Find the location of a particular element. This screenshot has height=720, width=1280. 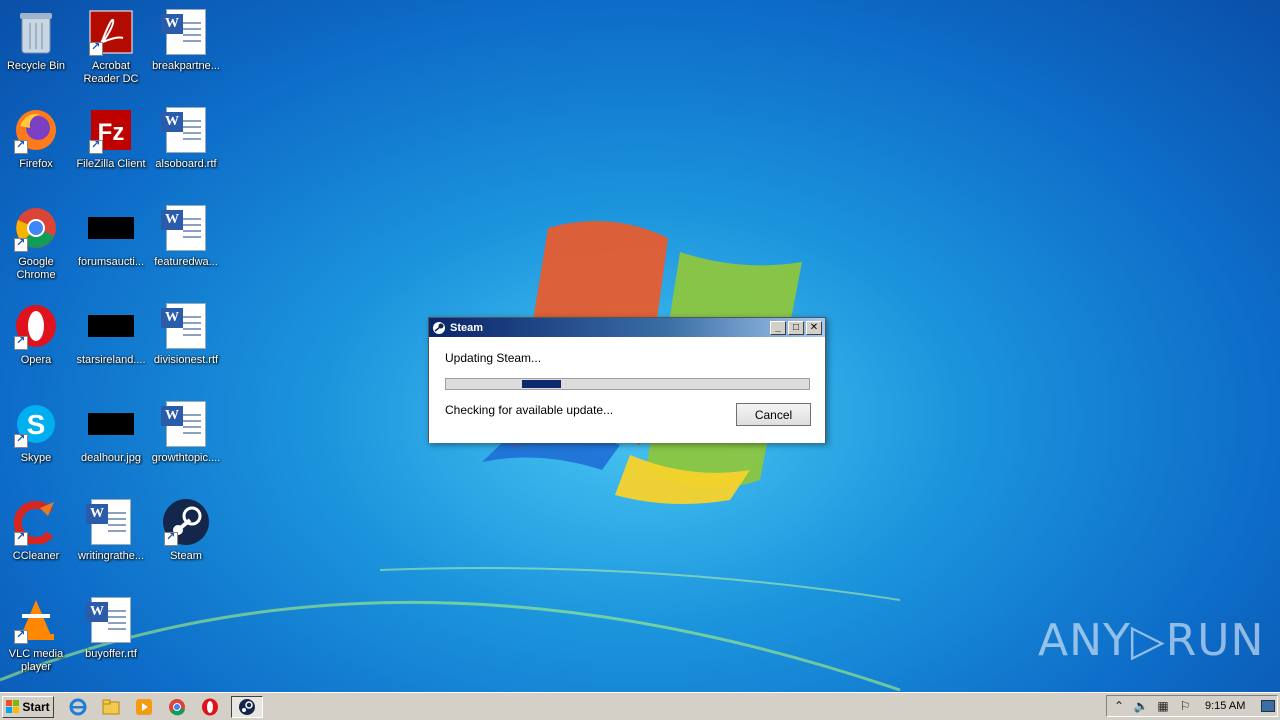

acrobat-icon is located at coordinates (111, 32).